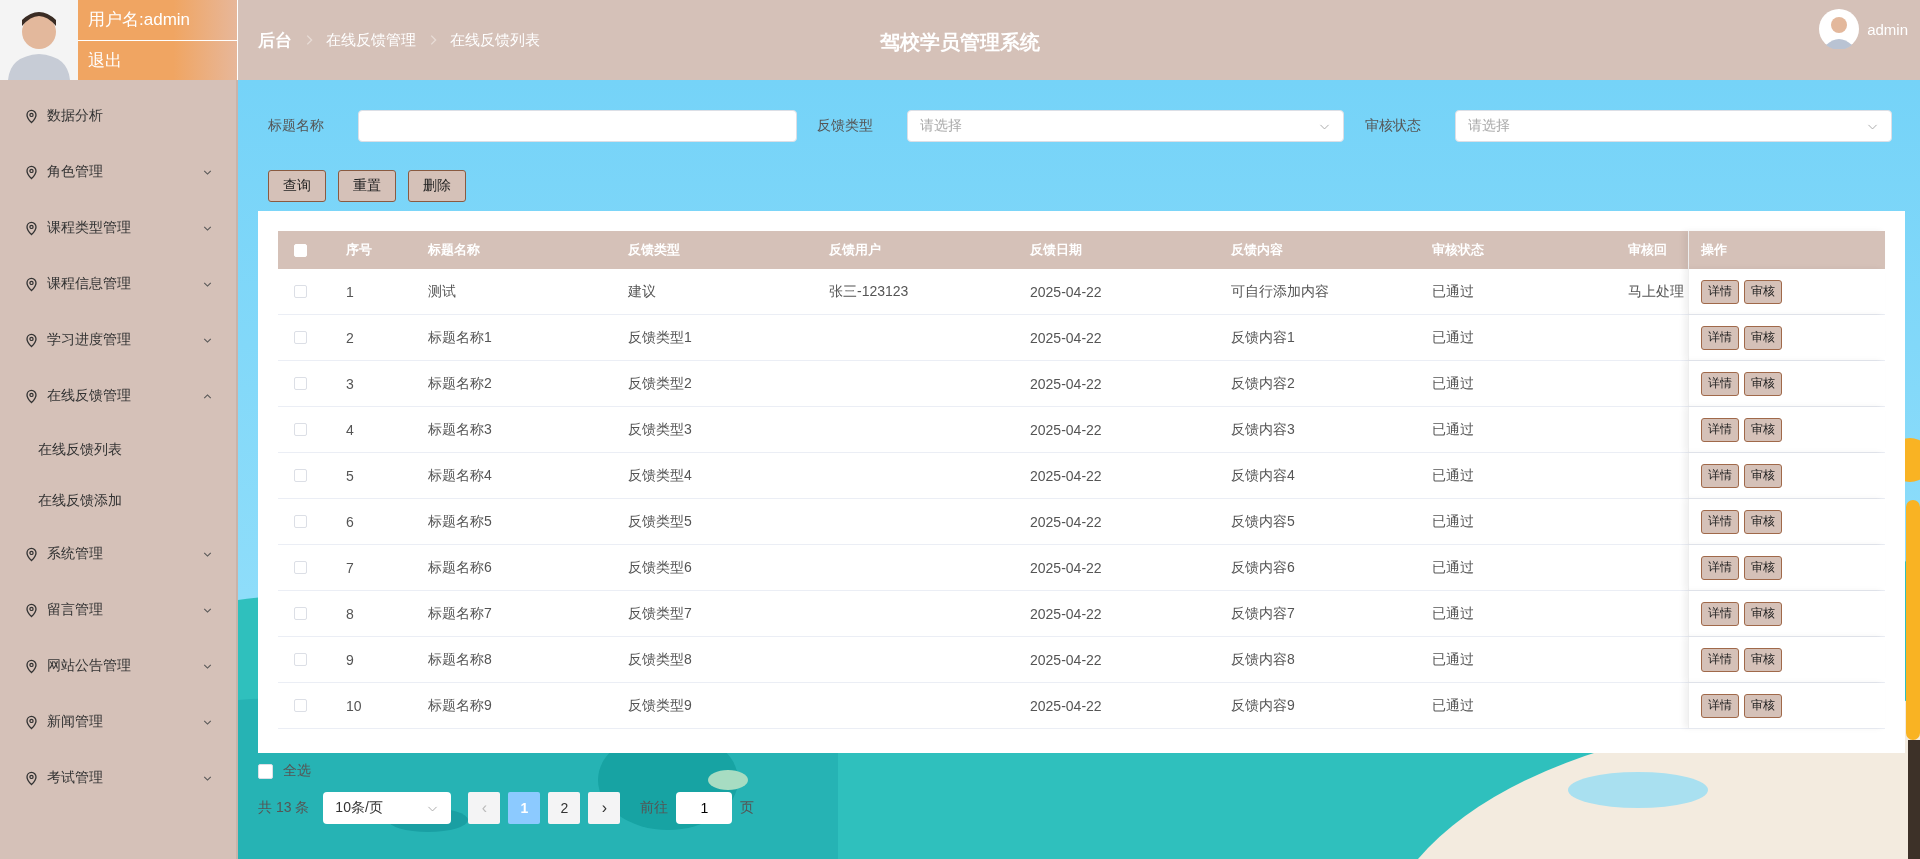 This screenshot has height=859, width=1920. What do you see at coordinates (564, 808) in the screenshot?
I see `page-button: 2` at bounding box center [564, 808].